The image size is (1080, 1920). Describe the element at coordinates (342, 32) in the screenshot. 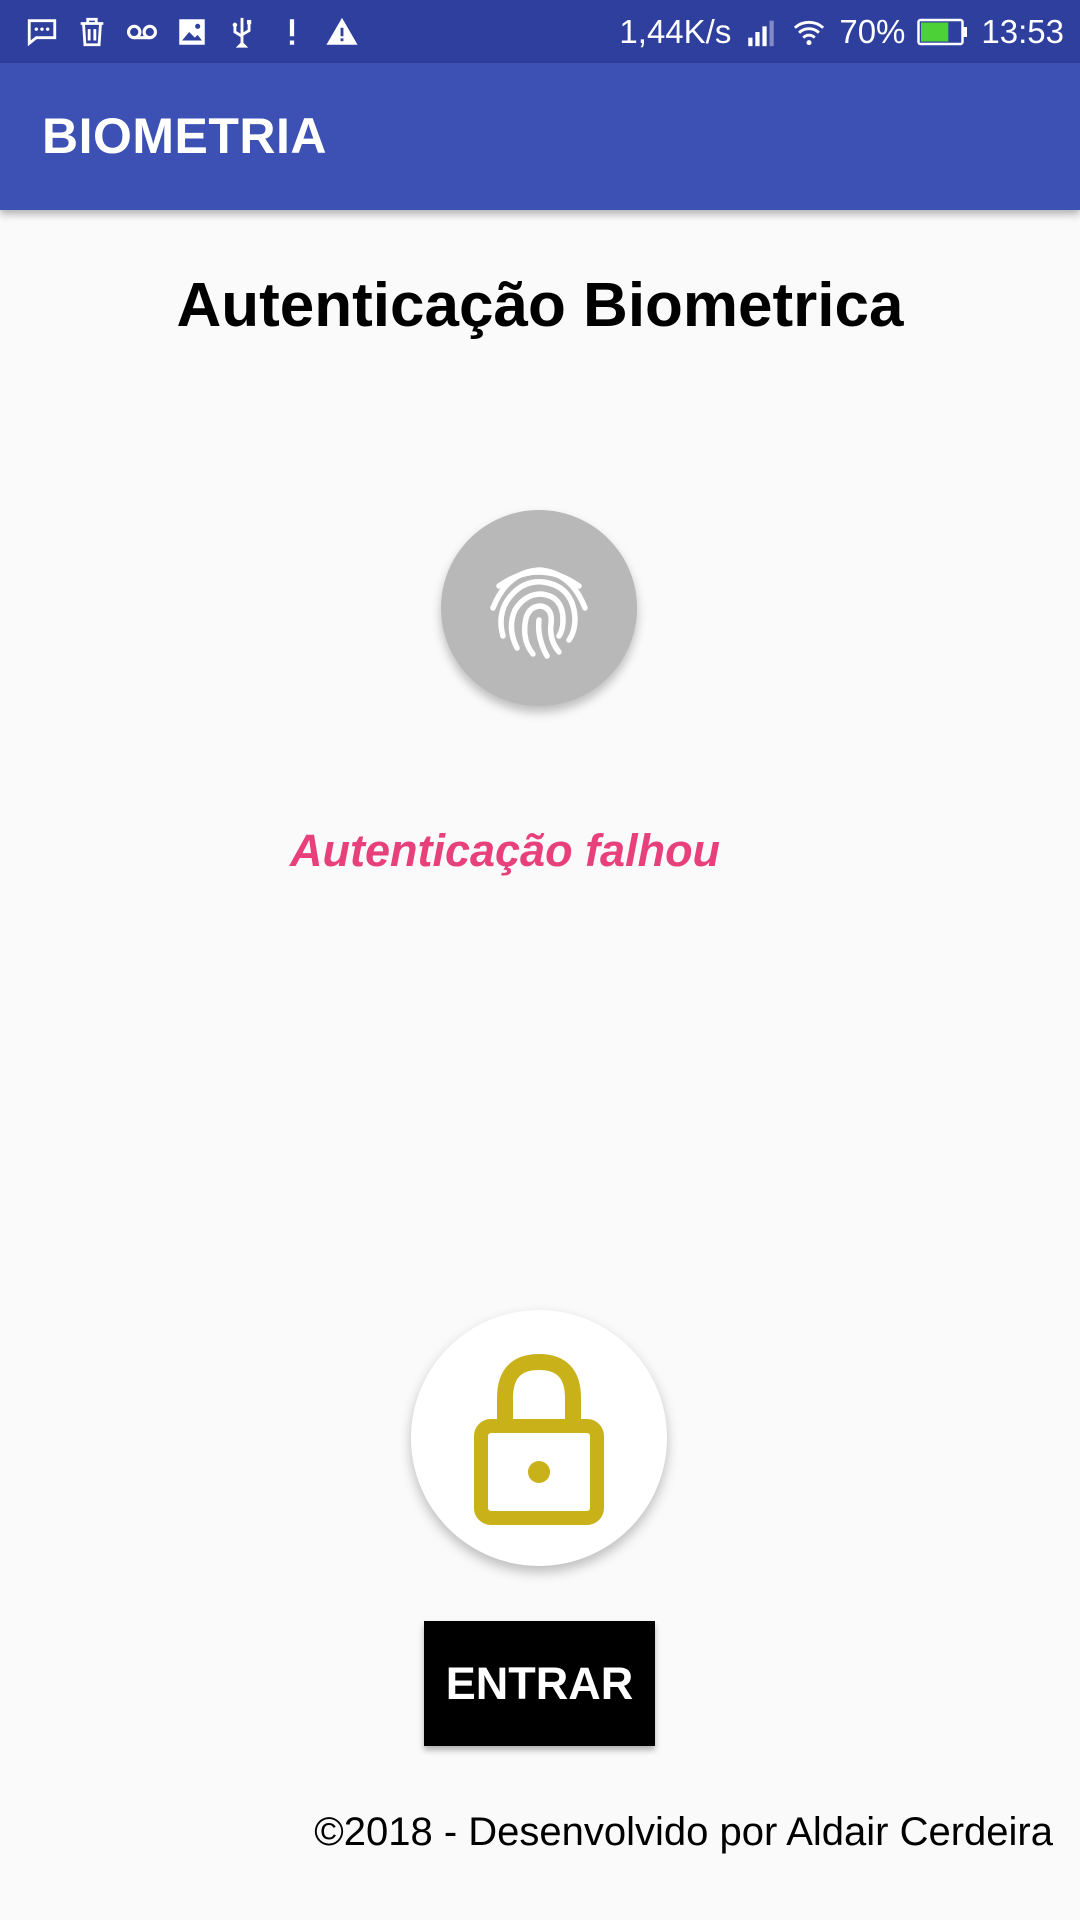

I see `warning-icon` at that location.